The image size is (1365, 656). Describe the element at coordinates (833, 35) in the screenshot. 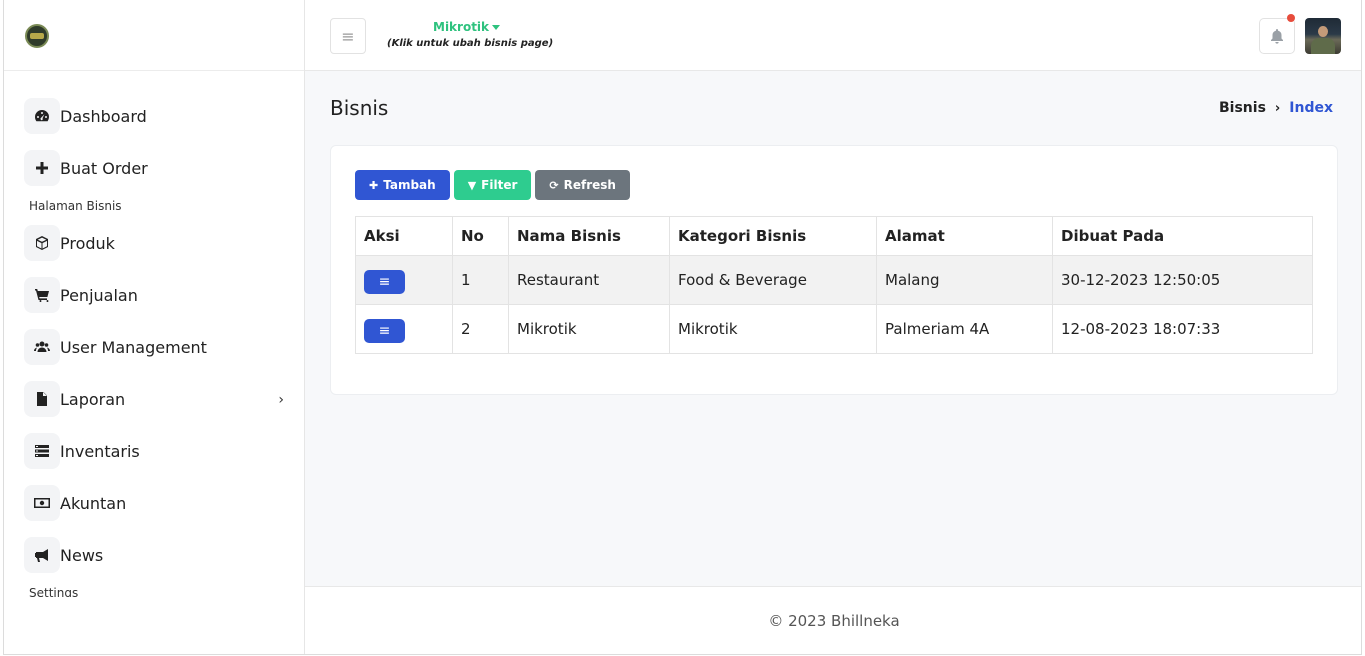

I see `top-header: ≡ Mikrotik (Klik untuk ubah bisnis page)` at that location.